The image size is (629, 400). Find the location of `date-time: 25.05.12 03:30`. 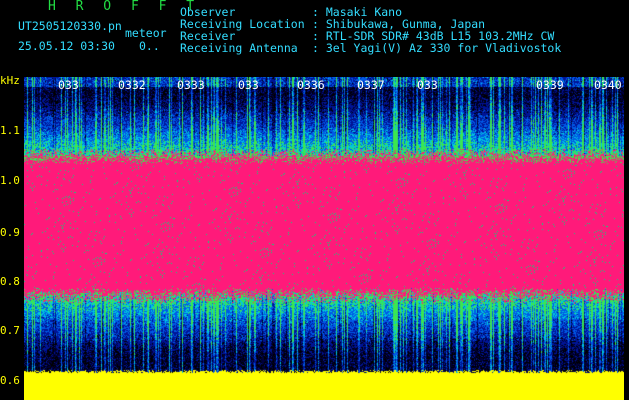

date-time: 25.05.12 03:30 is located at coordinates (66, 46).